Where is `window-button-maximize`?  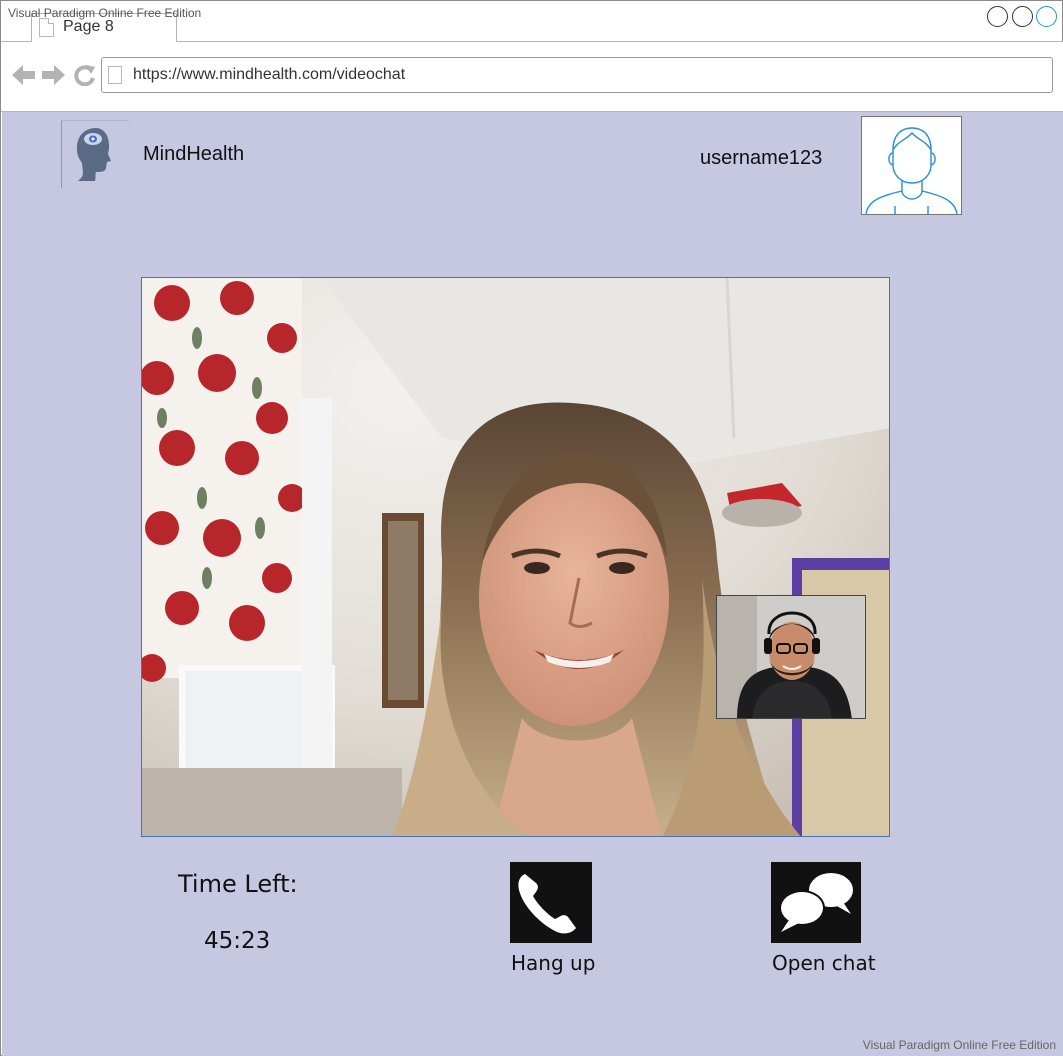 window-button-maximize is located at coordinates (1022, 16).